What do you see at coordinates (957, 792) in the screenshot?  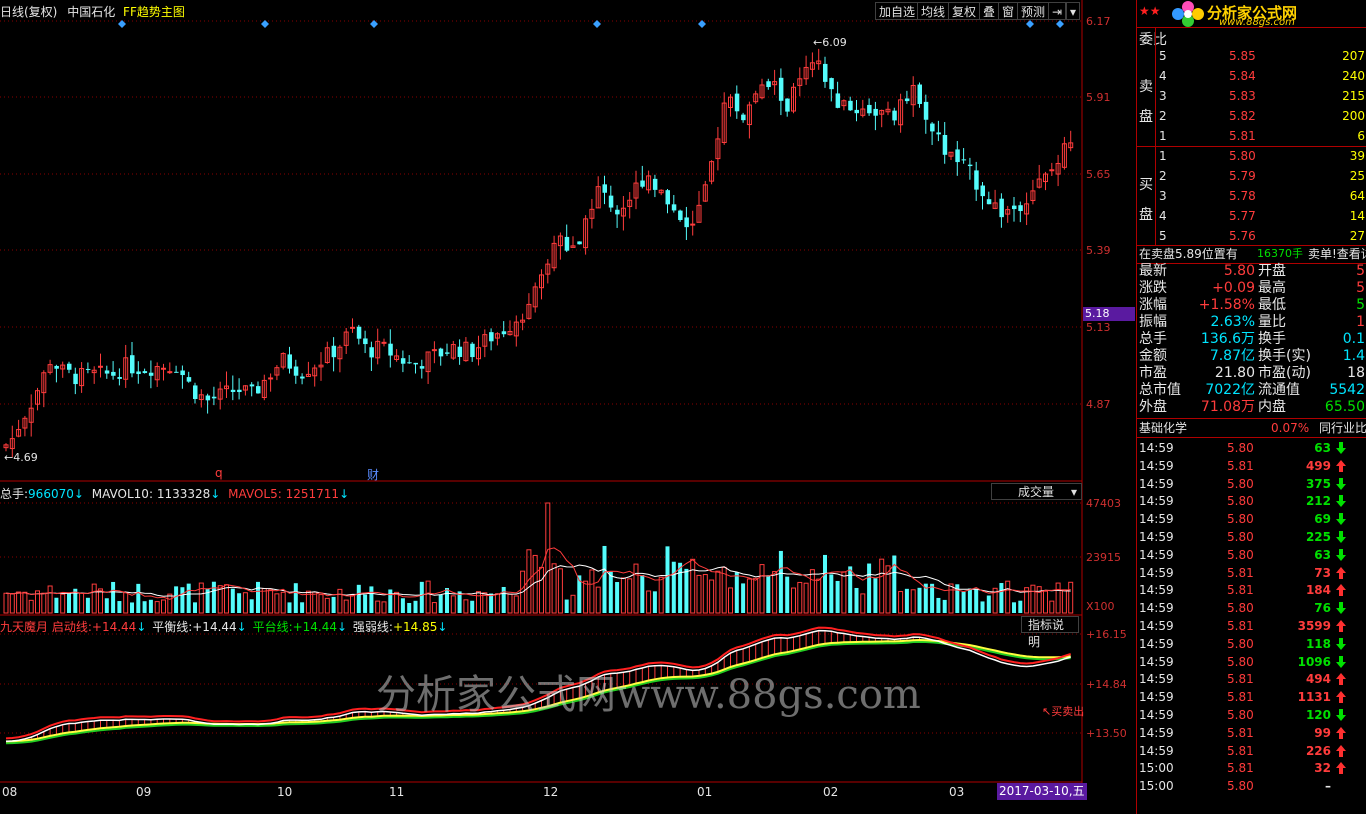 I see `date-axis-label: 03` at bounding box center [957, 792].